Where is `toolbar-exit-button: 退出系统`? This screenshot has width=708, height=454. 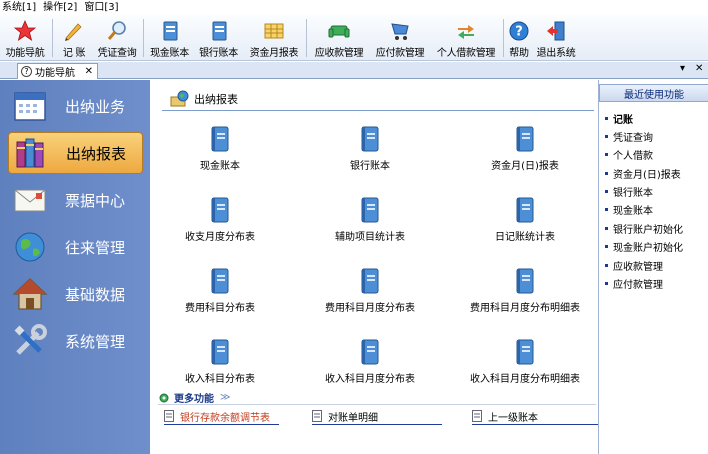 toolbar-exit-button: 退出系统 is located at coordinates (556, 38).